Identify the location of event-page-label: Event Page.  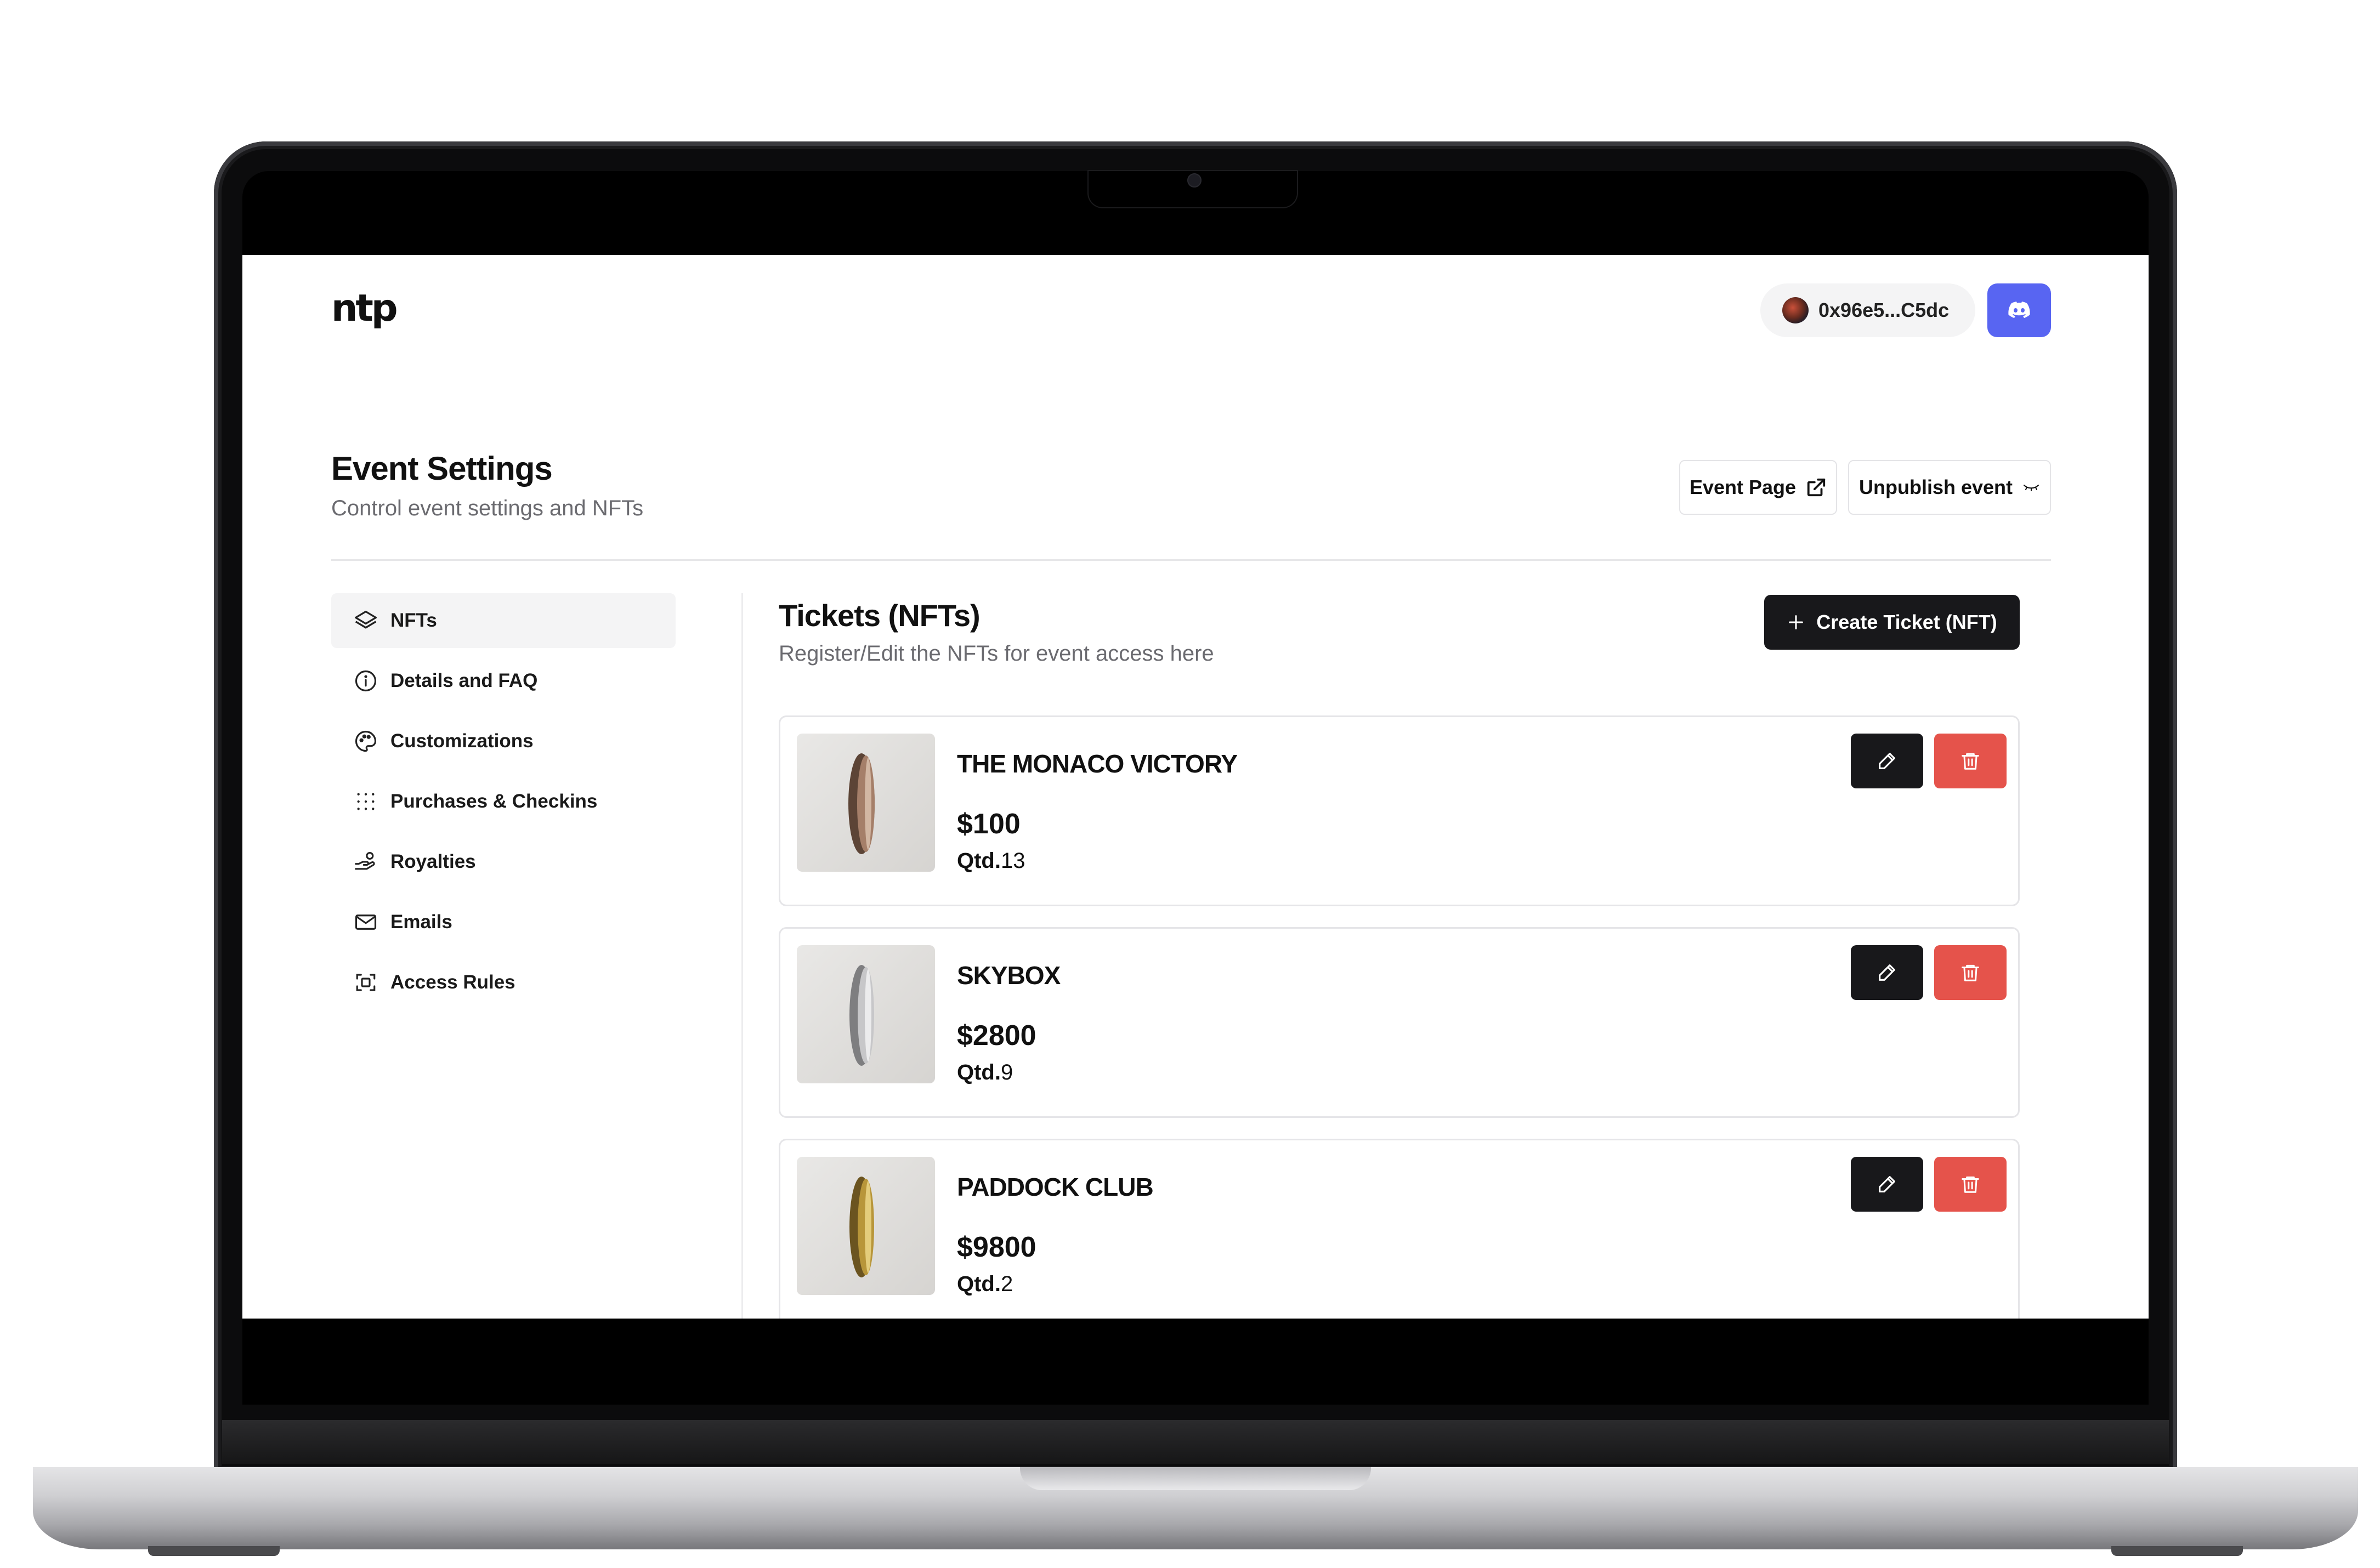
(1743, 487).